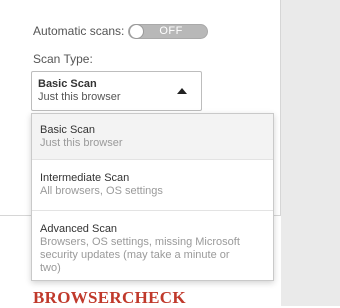  What do you see at coordinates (171, 30) in the screenshot?
I see `toggle-state: OFF` at bounding box center [171, 30].